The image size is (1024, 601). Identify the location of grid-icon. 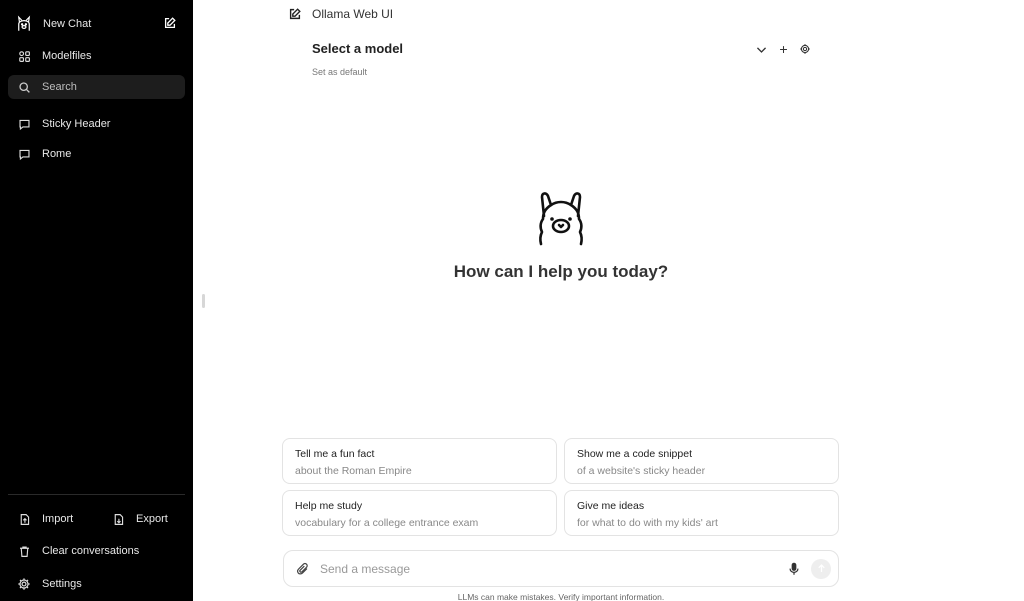
(24, 56).